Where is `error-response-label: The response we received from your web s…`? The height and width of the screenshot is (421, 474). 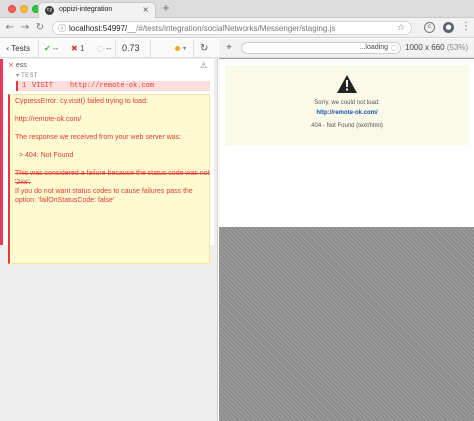 error-response-label: The response we received from your web s… is located at coordinates (98, 137).